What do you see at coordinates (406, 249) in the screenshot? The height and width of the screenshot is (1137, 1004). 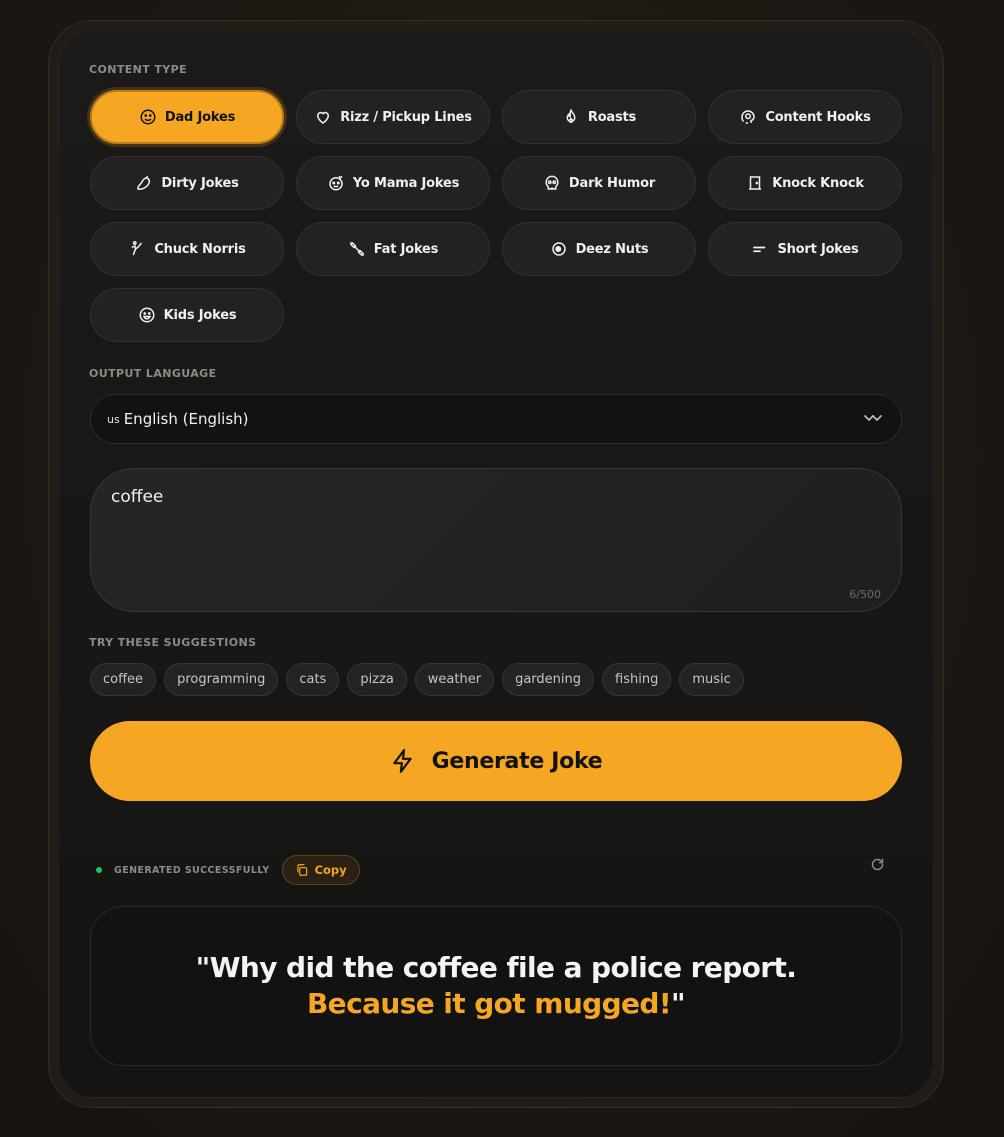 I see `type-chip-label: Fat Jokes` at bounding box center [406, 249].